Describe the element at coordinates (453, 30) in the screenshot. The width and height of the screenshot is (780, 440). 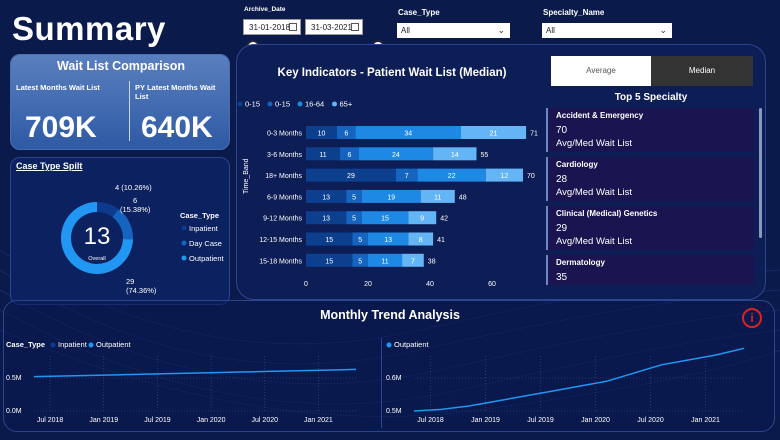
I see `case-type-select: All ⌄` at that location.